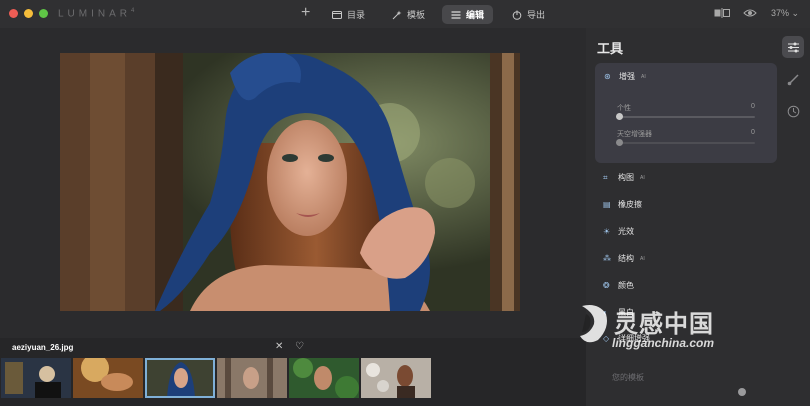 This screenshot has width=810, height=406. What do you see at coordinates (97, 14) in the screenshot?
I see `app-logo: LUMINAR4` at bounding box center [97, 14].